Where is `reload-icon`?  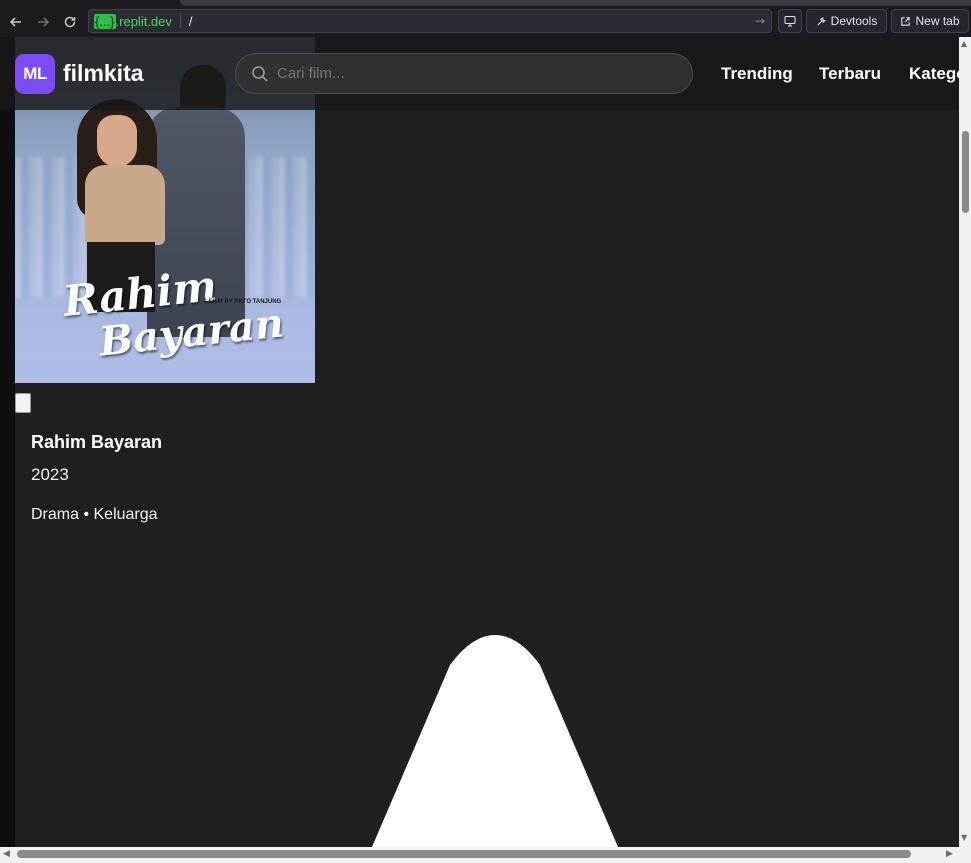
reload-icon is located at coordinates (70, 21).